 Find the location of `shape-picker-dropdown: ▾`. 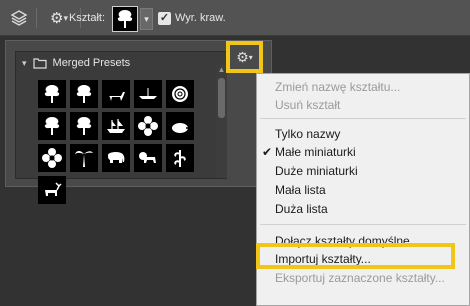

shape-picker-dropdown: ▾ is located at coordinates (146, 19).